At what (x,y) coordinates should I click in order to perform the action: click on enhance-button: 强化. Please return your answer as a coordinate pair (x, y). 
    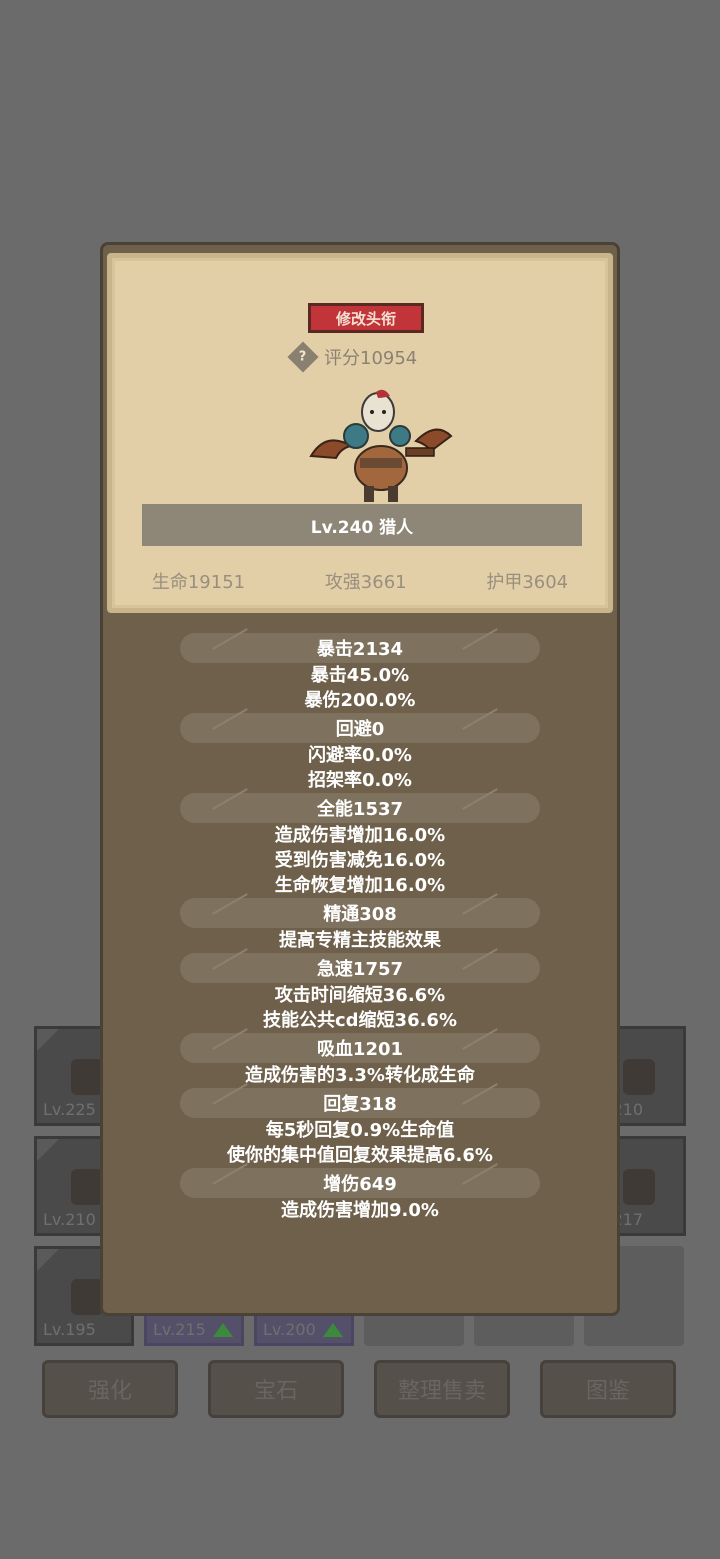
    Looking at the image, I should click on (110, 1389).